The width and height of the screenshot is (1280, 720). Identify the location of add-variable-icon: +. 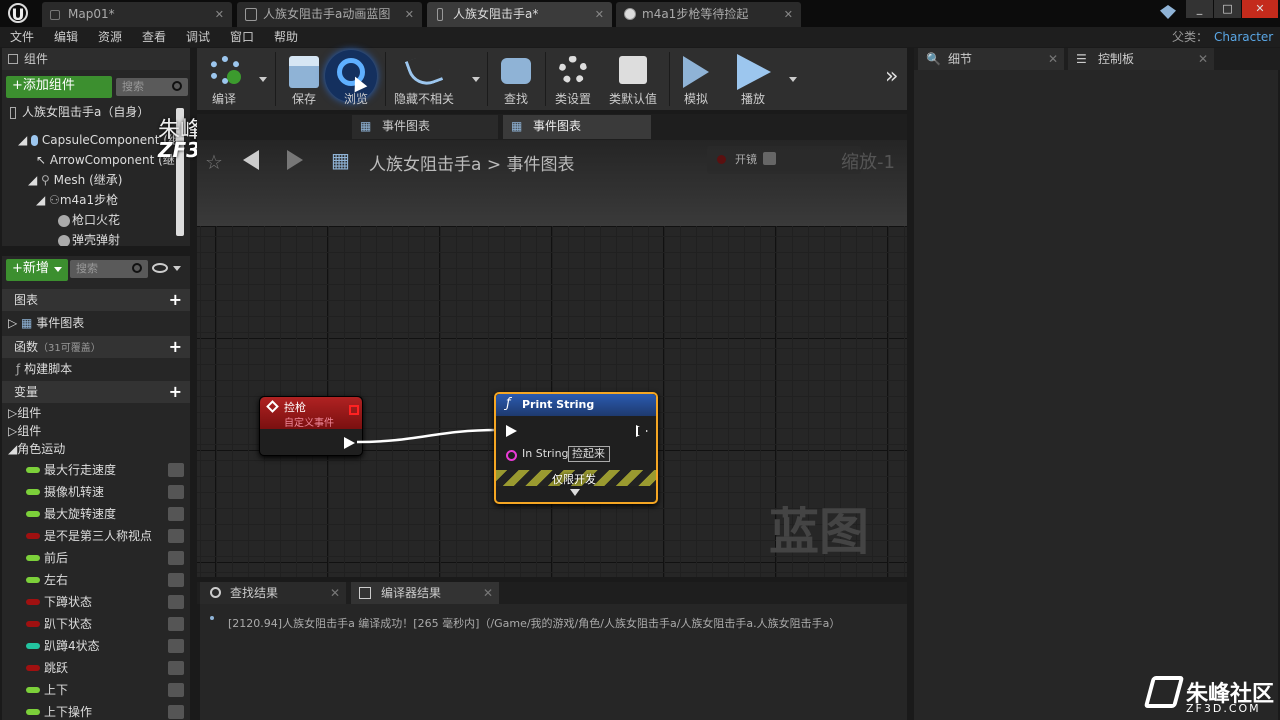
(175, 392).